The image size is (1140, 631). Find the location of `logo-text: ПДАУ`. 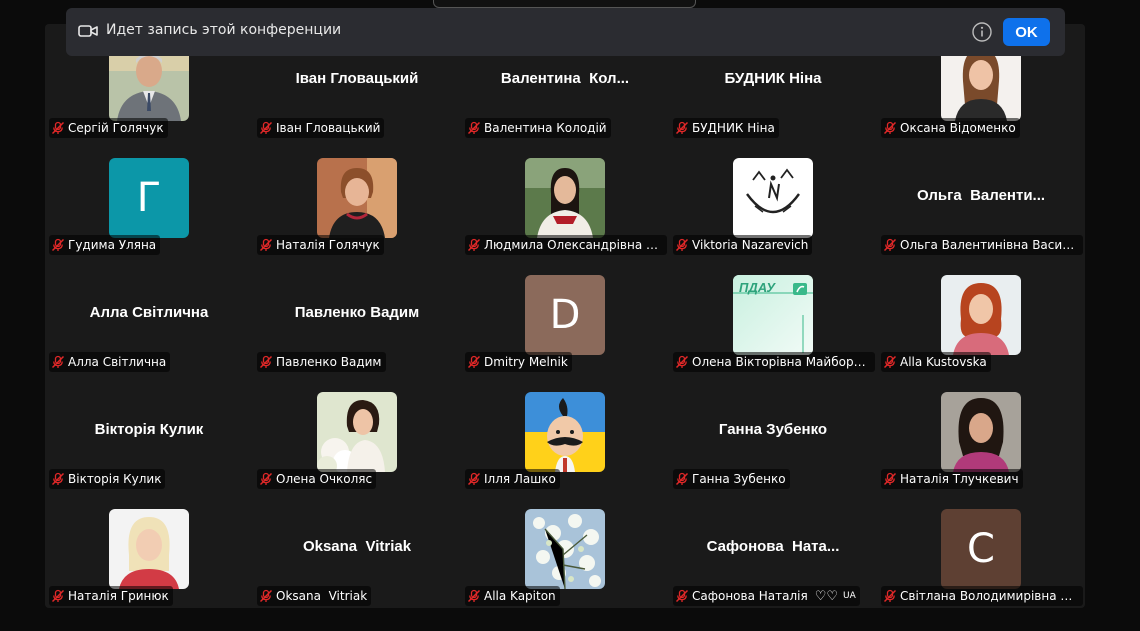

logo-text: ПДАУ is located at coordinates (757, 287).